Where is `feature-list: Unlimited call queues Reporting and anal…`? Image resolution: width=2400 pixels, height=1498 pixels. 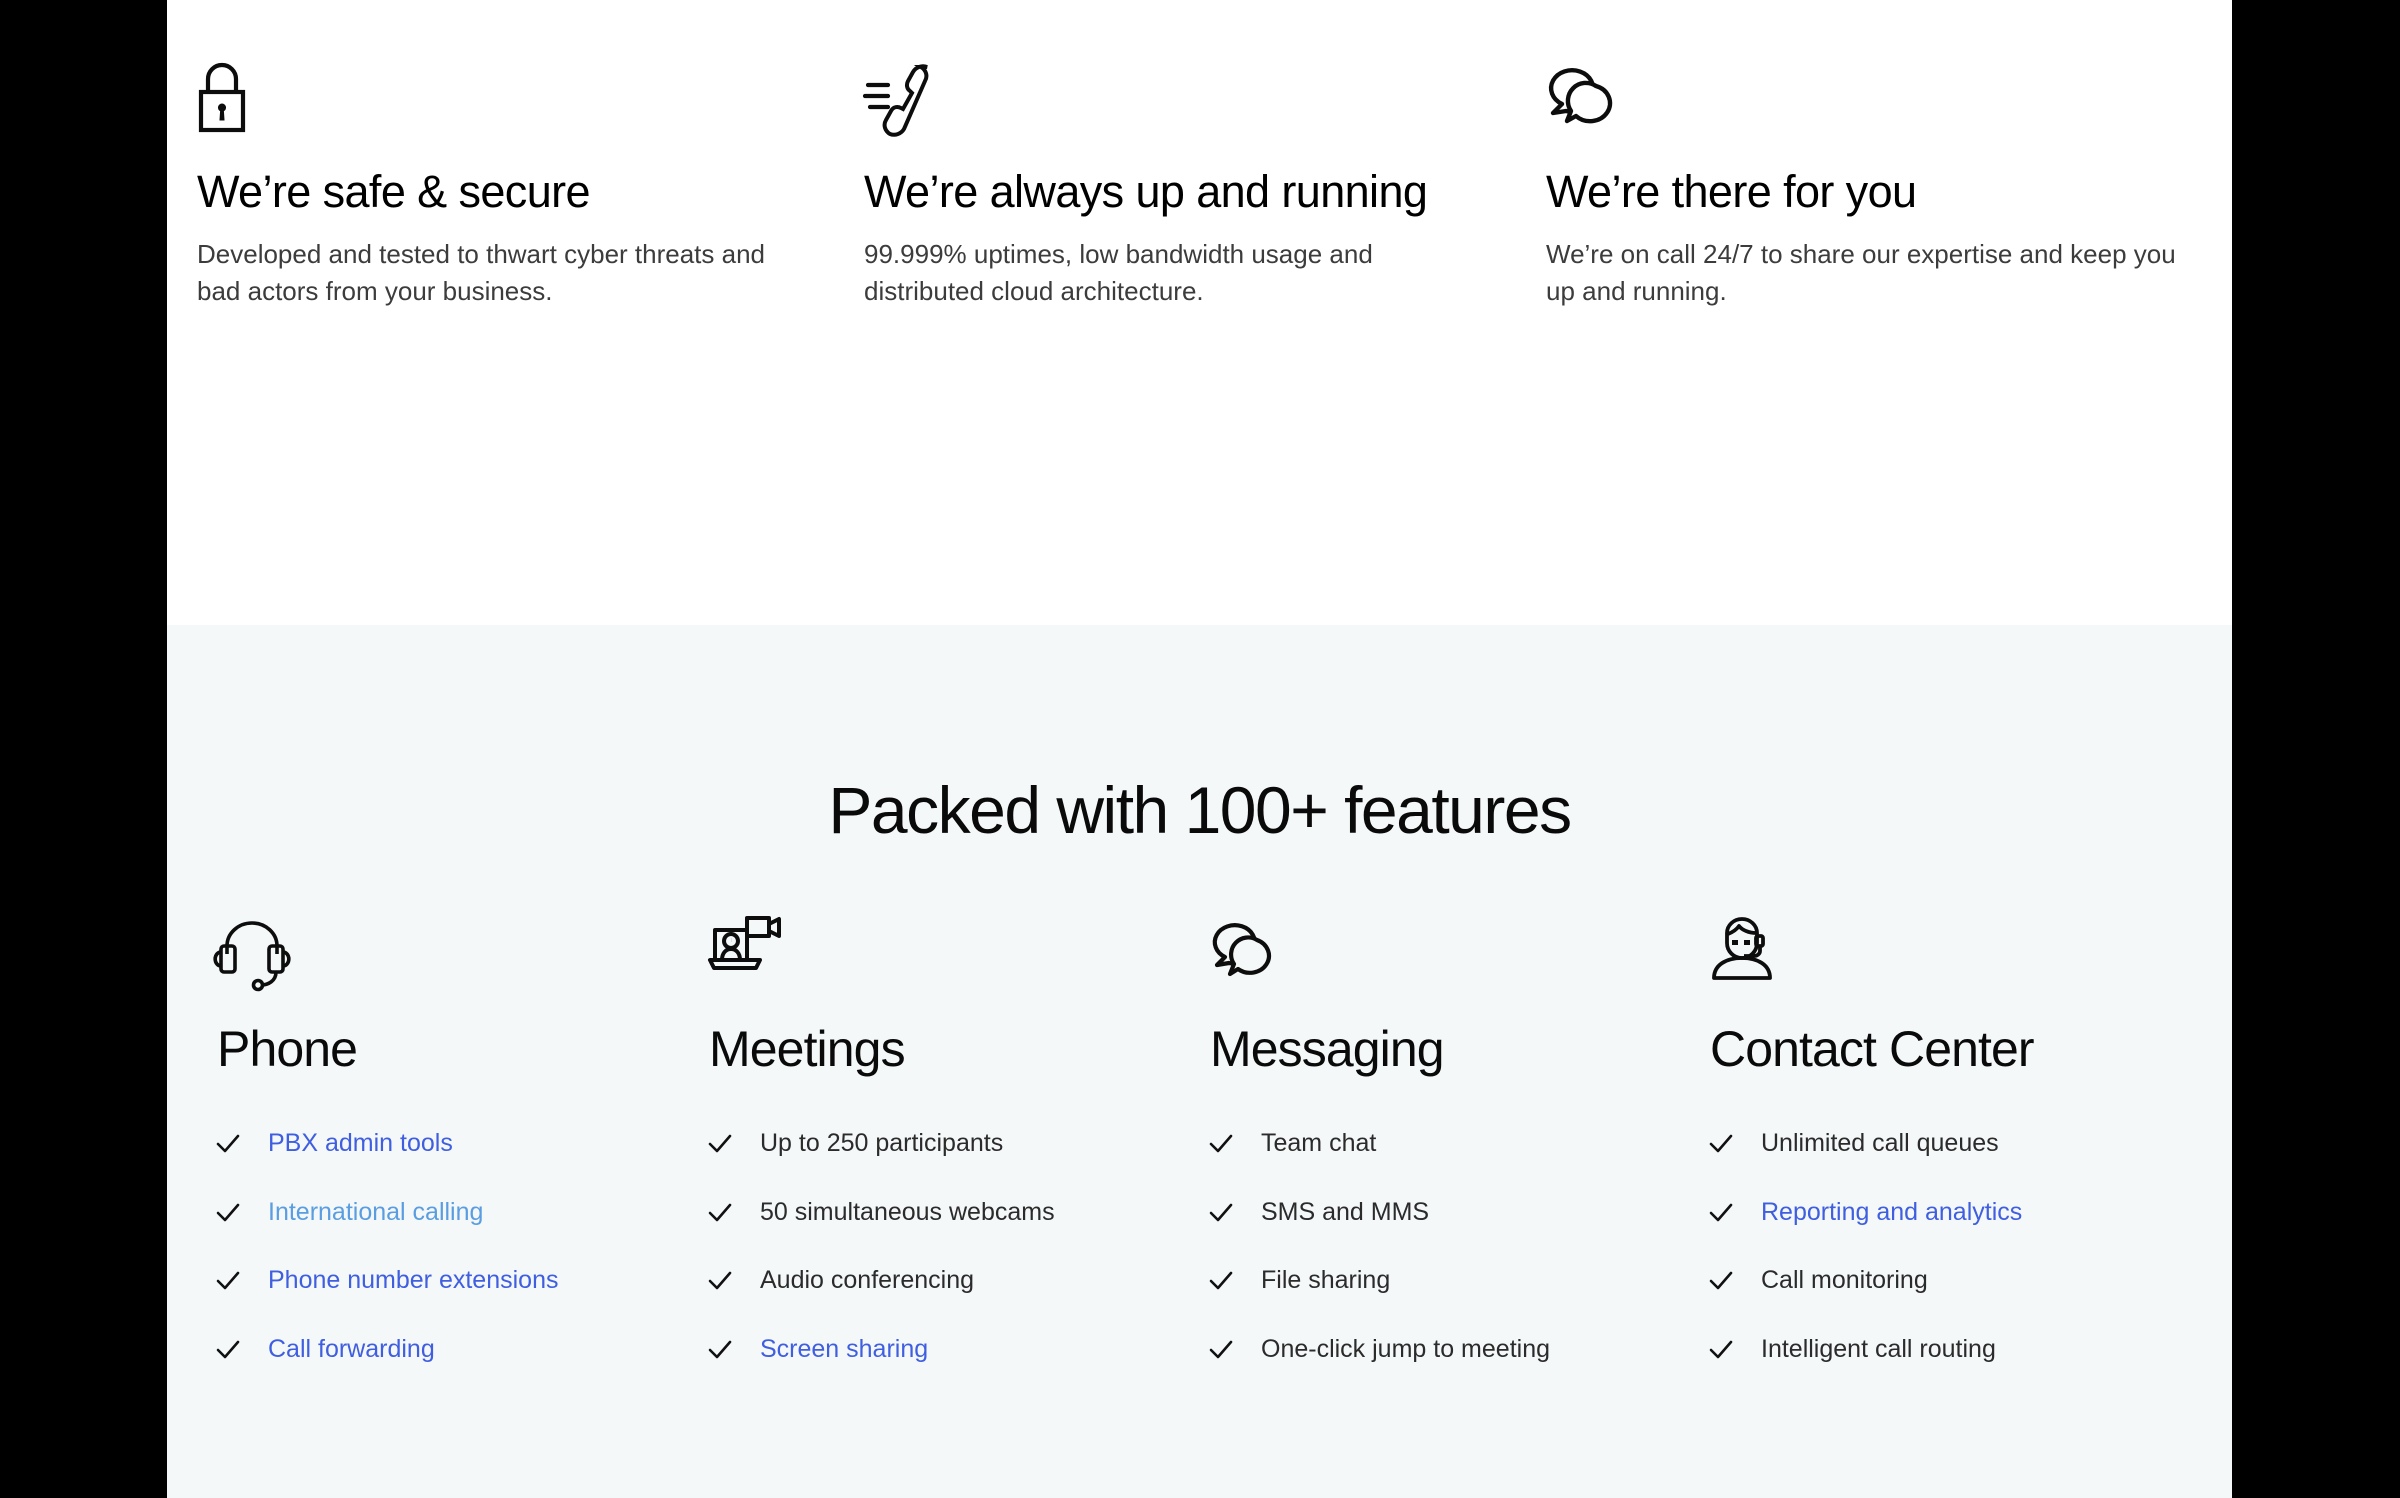
feature-list: Unlimited call queues Reporting and anal… is located at coordinates (1926, 1246).